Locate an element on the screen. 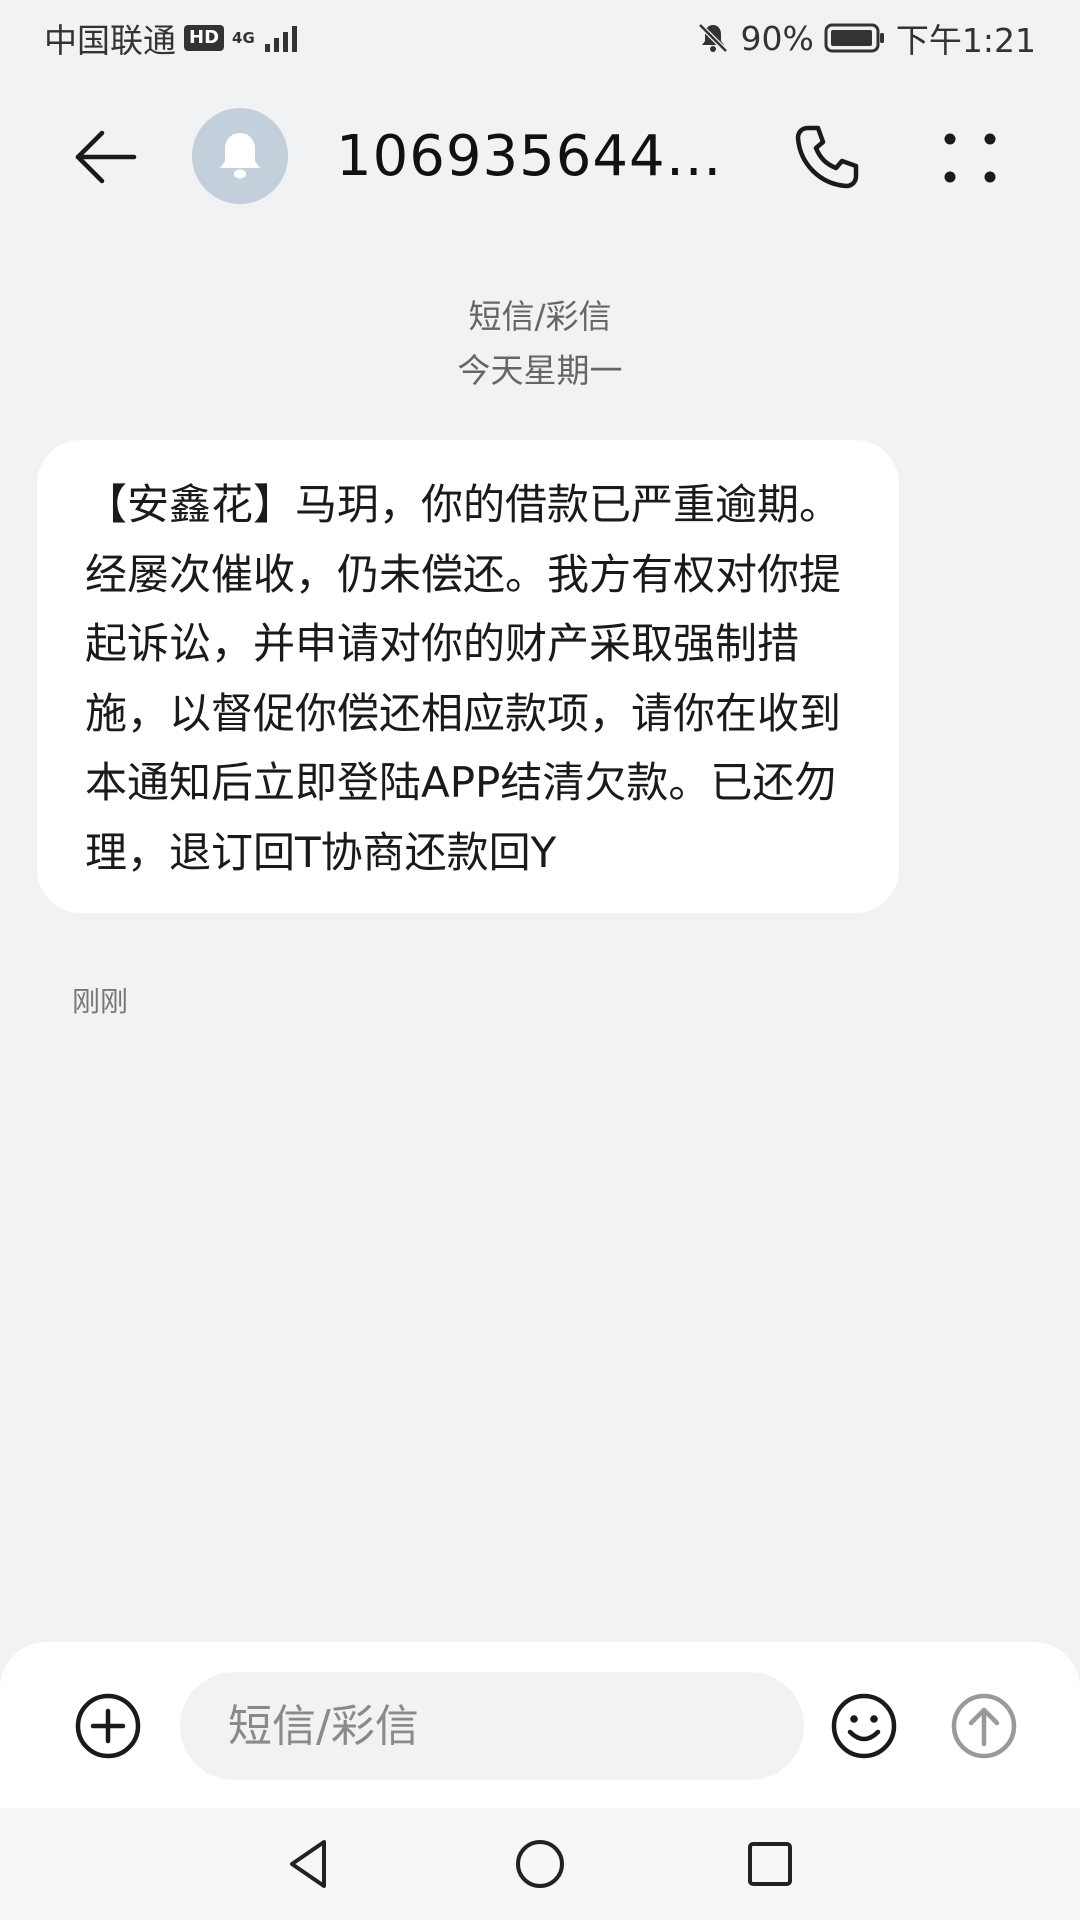  phone-icon is located at coordinates (827, 157).